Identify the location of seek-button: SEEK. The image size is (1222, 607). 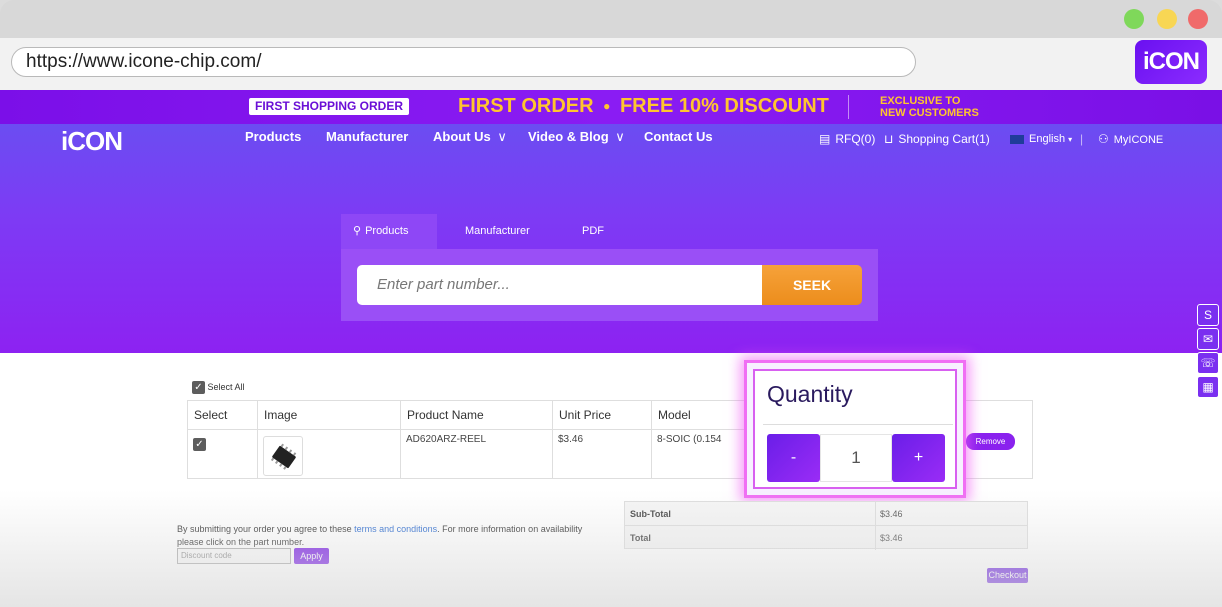
(812, 285).